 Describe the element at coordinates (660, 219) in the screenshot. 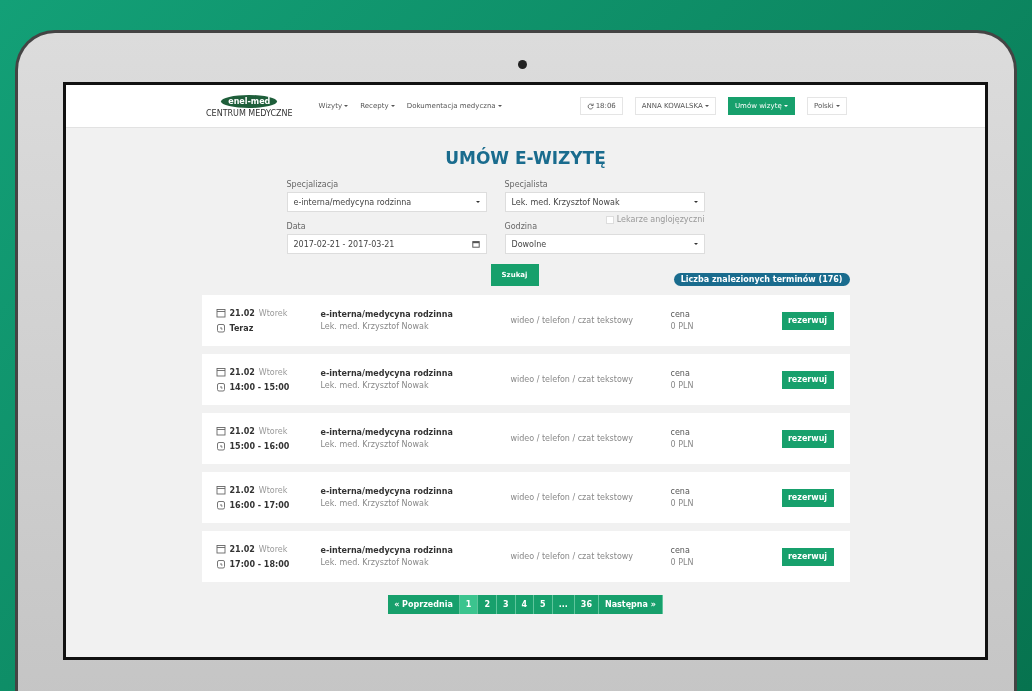

I see `checkbox-label: Lekarze anglojęzyczni` at that location.